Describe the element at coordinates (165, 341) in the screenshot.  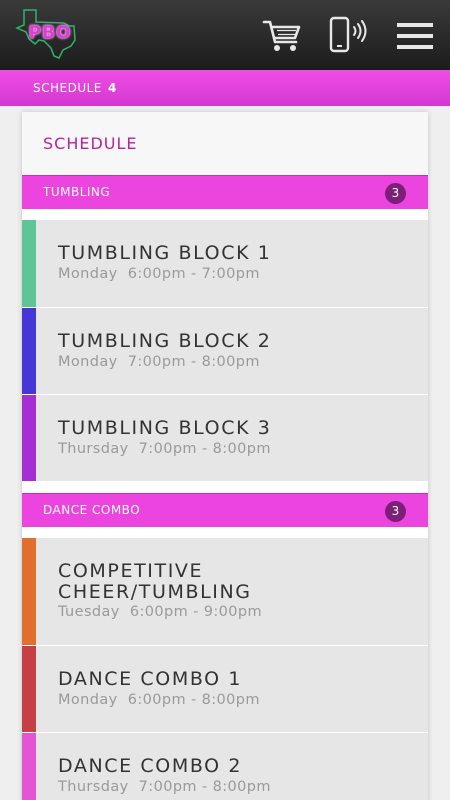
I see `item-title: TUMBLING BLOCK 2` at that location.